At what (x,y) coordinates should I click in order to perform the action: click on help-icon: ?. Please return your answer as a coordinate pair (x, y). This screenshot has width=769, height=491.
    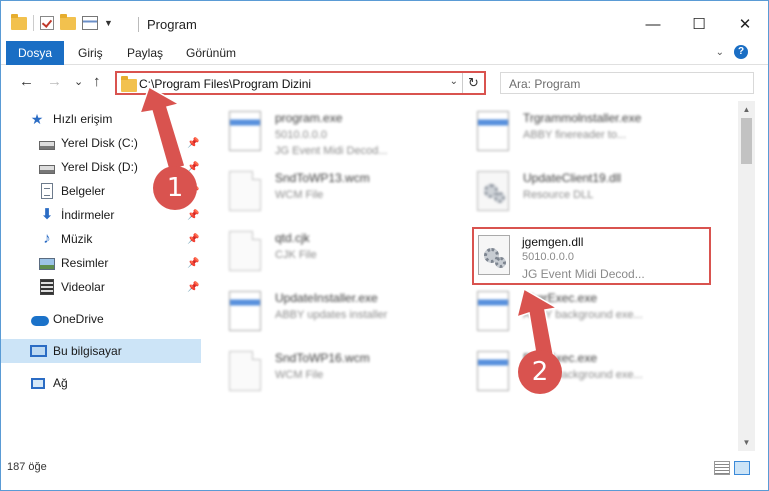
    Looking at the image, I should click on (741, 52).